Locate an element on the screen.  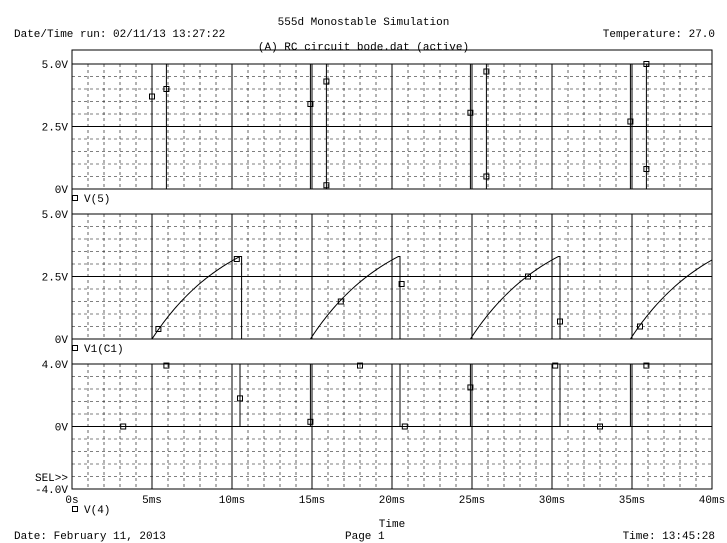
y-tick-label: 4.0V is located at coordinates (55, 366).